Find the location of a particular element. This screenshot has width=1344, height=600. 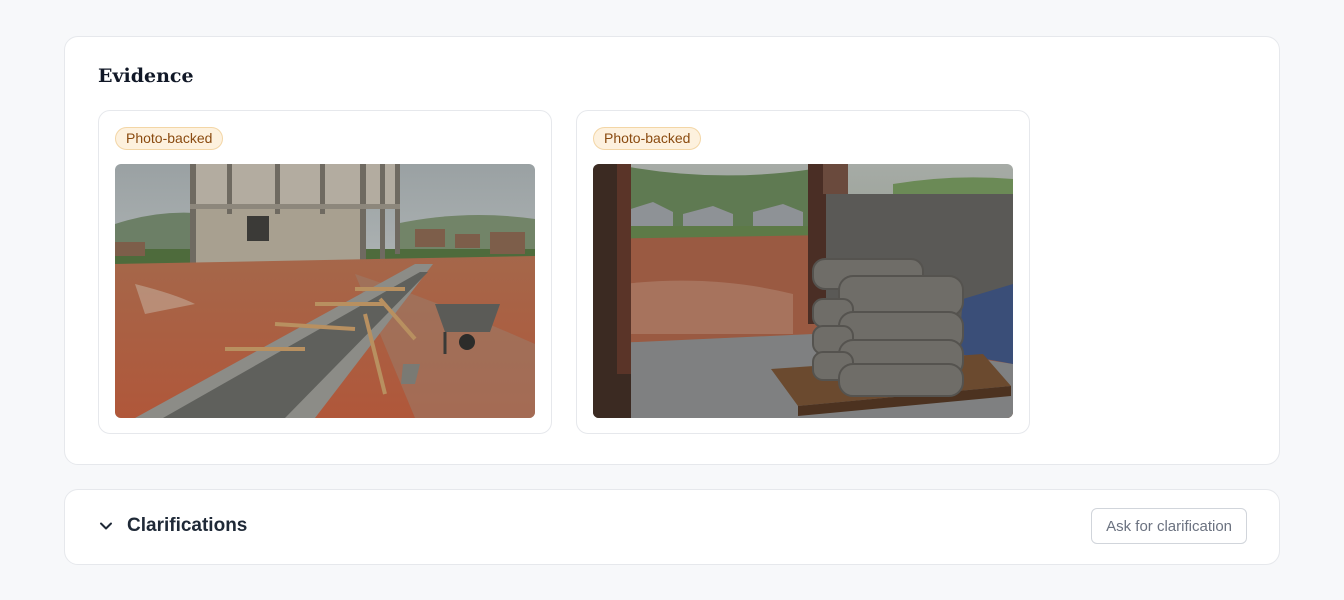

evidence-title: Evidence is located at coordinates (146, 76).